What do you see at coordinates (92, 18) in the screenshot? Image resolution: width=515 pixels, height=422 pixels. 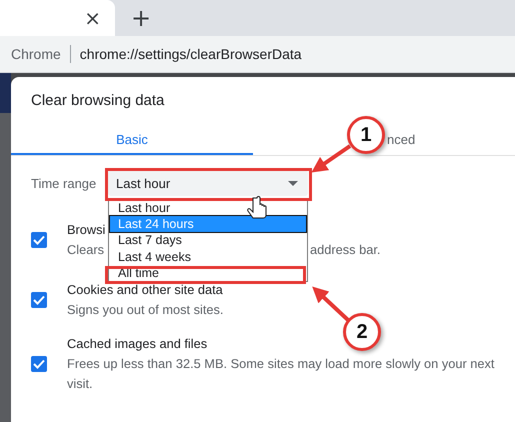 I see `close-tab-button: ×` at bounding box center [92, 18].